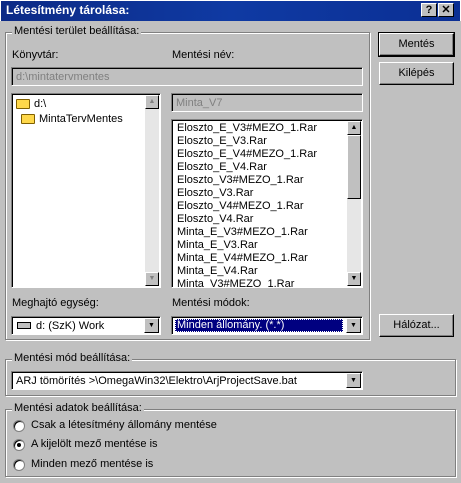  What do you see at coordinates (259, 325) in the screenshot?
I see `save-modes-value: Minden állomány. (*.*)` at bounding box center [259, 325].